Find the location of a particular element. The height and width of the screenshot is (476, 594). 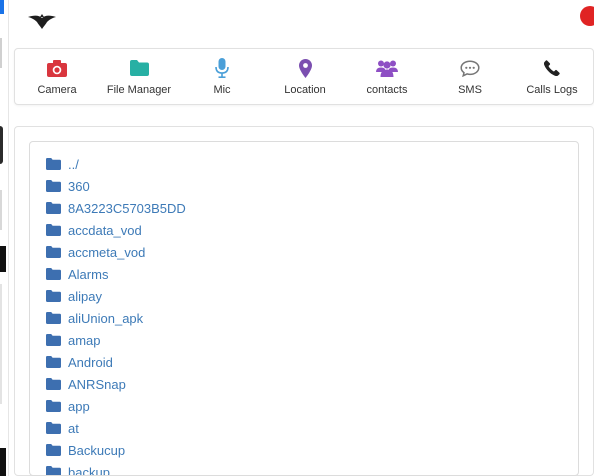

red-dot-icon is located at coordinates (587, 16).